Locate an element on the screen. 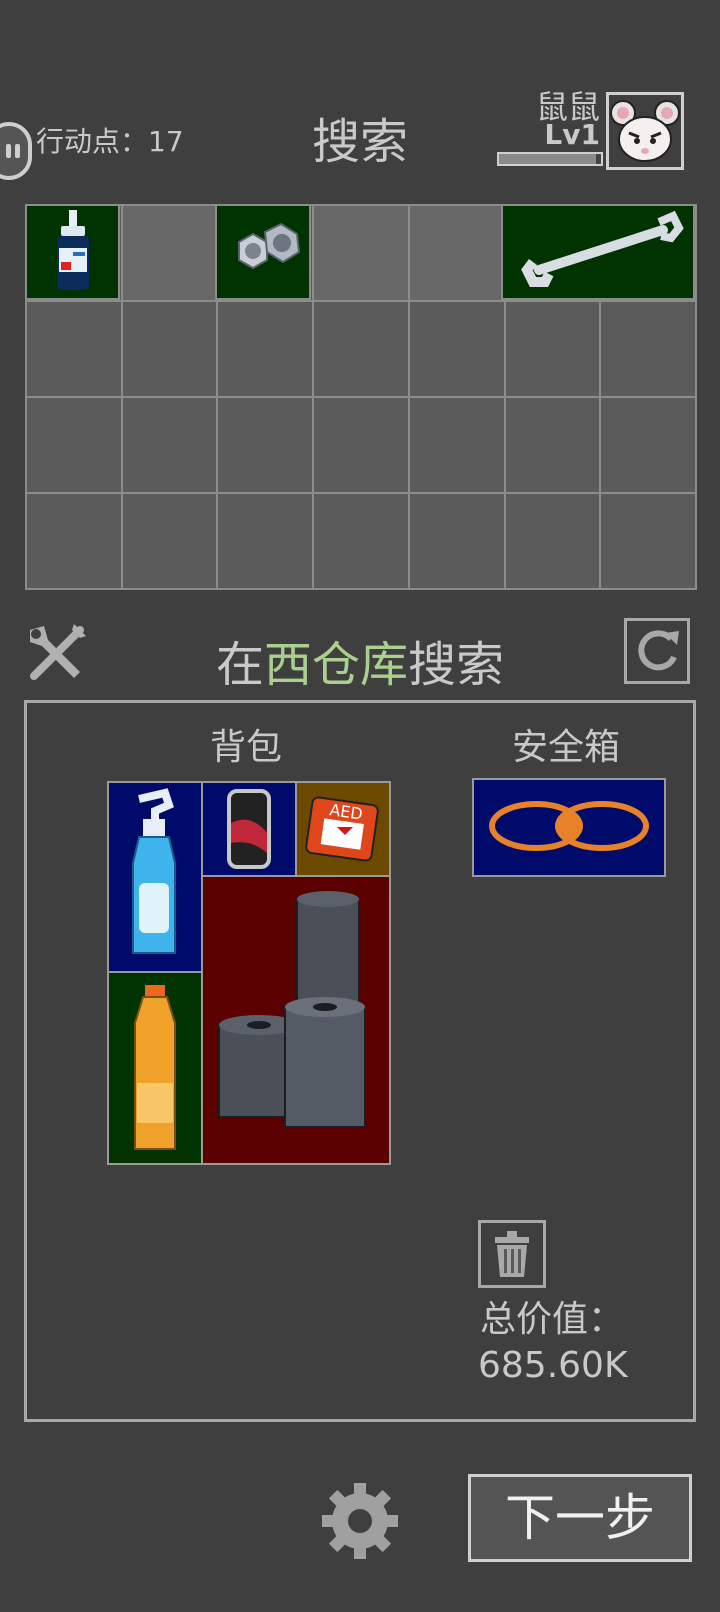 The height and width of the screenshot is (1612, 720). next-step-button: 下一步 is located at coordinates (580, 1518).